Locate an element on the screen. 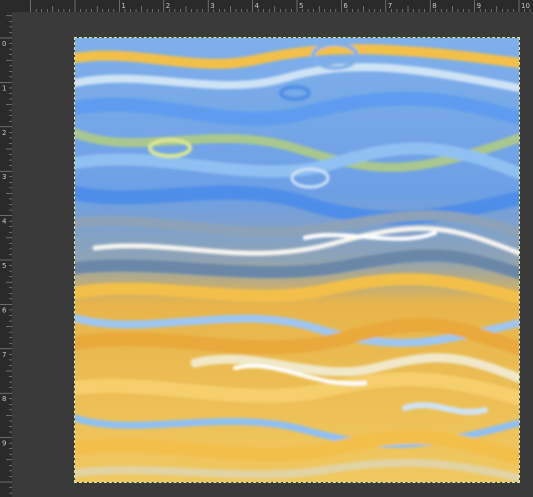 The image size is (533, 497). horizontal-ruler-ticks: 1 2 3 4 5 6 7 8 9 10 is located at coordinates (280, 6).